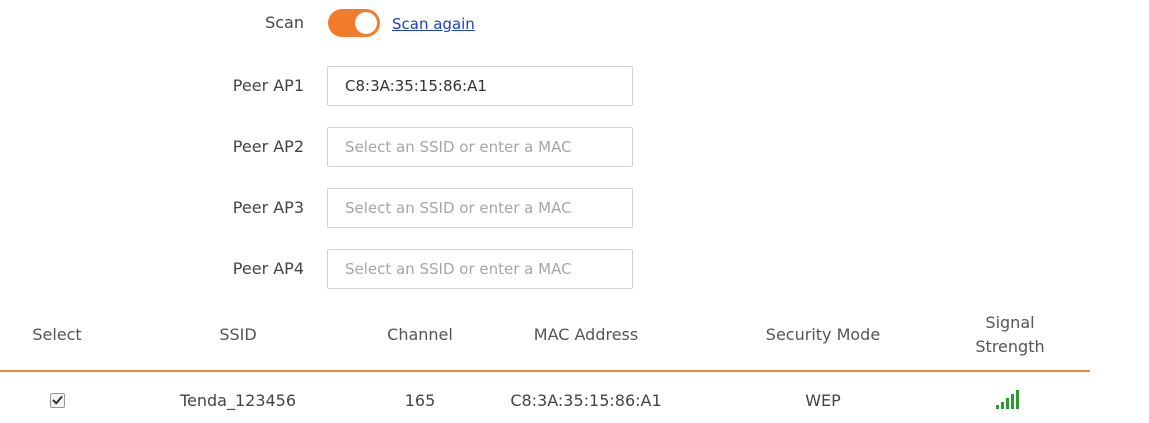 The width and height of the screenshot is (1149, 423). I want to click on toggle-knob, so click(366, 23).